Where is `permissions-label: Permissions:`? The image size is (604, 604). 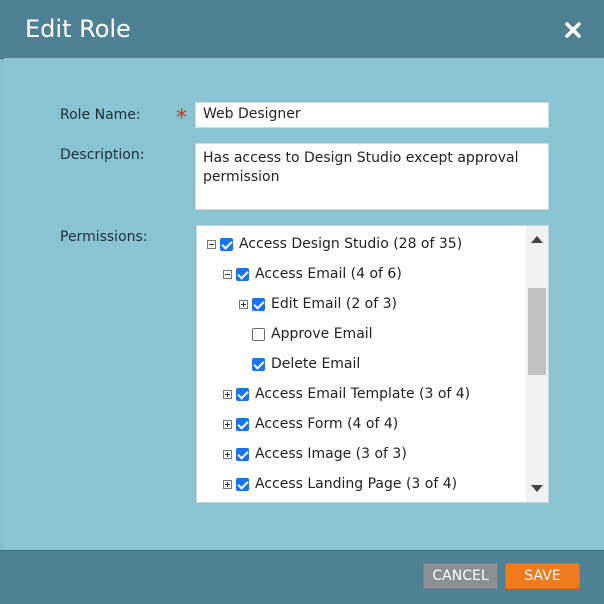
permissions-label: Permissions: is located at coordinates (104, 237).